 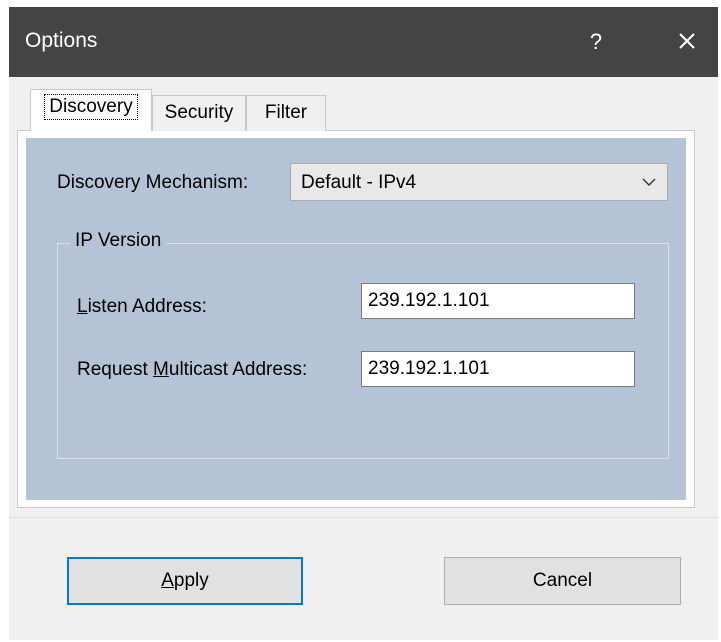 I want to click on ip-version-group-title: IP Version, so click(x=118, y=241).